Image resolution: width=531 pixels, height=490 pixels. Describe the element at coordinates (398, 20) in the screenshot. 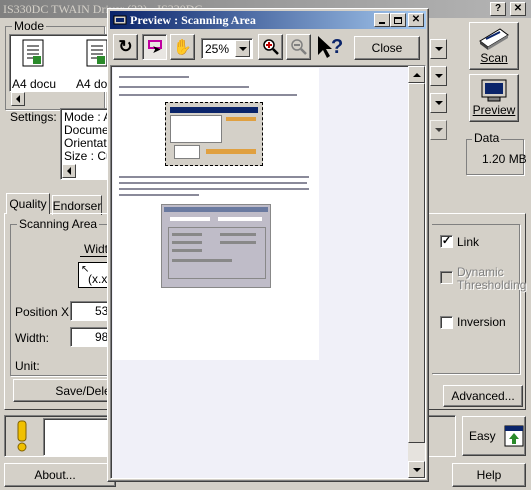

I see `maximize-icon` at that location.